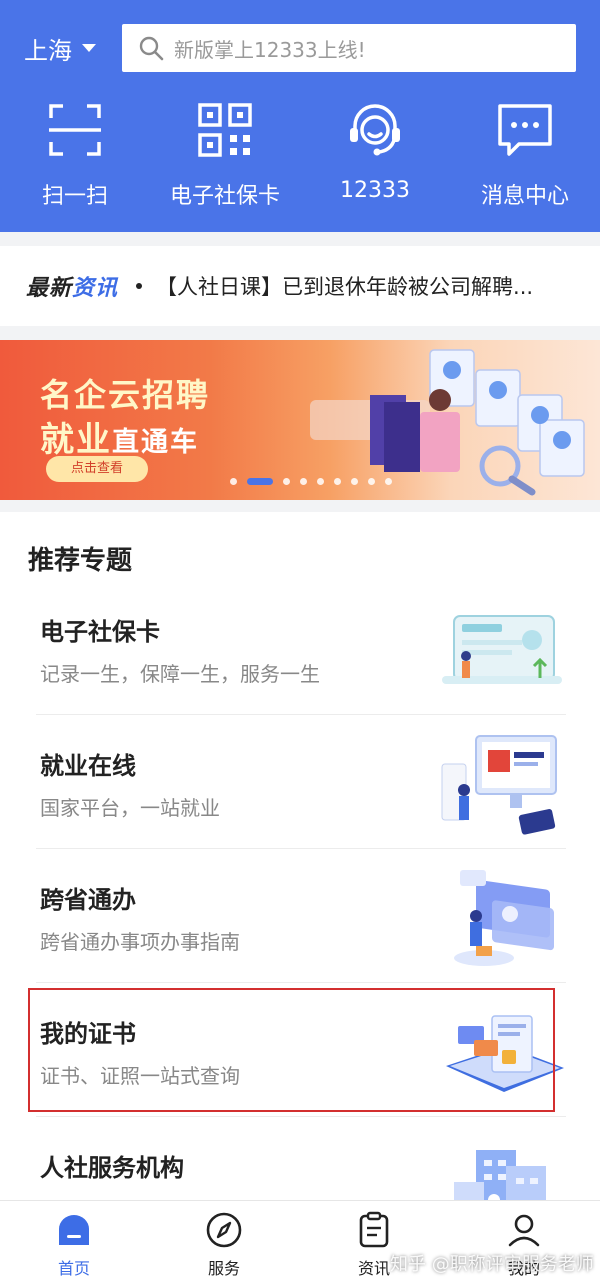 The height and width of the screenshot is (1286, 600). I want to click on news-tag-part1: 最新, so click(49, 288).